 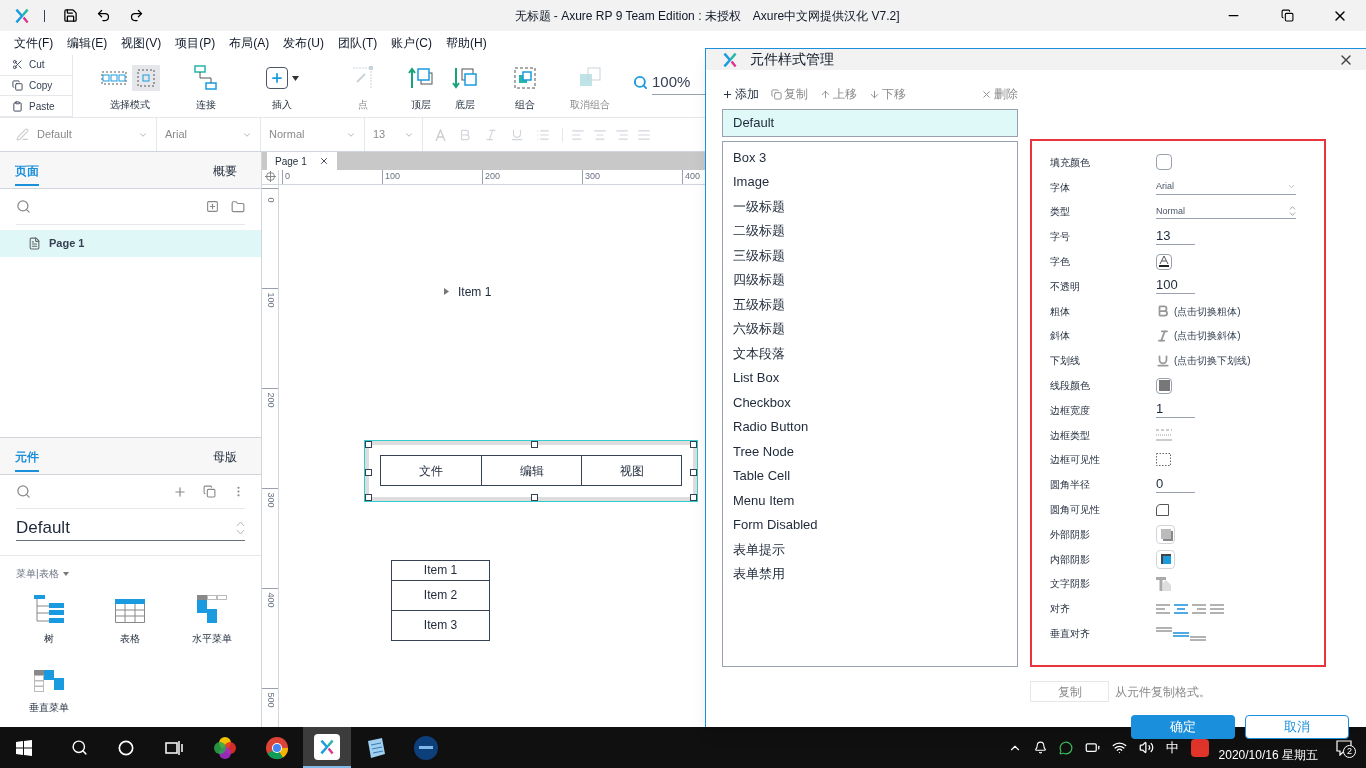 I want to click on folder-icon, so click(x=238, y=206).